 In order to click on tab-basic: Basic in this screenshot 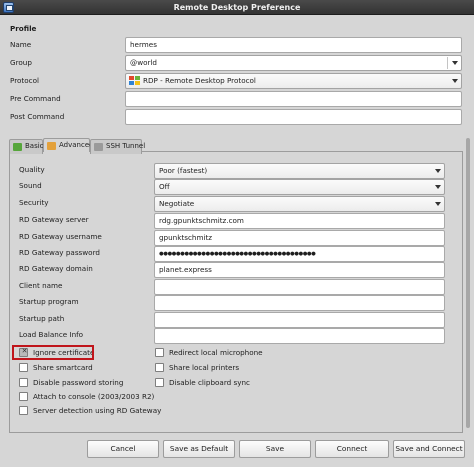, I will do `click(26, 146)`.